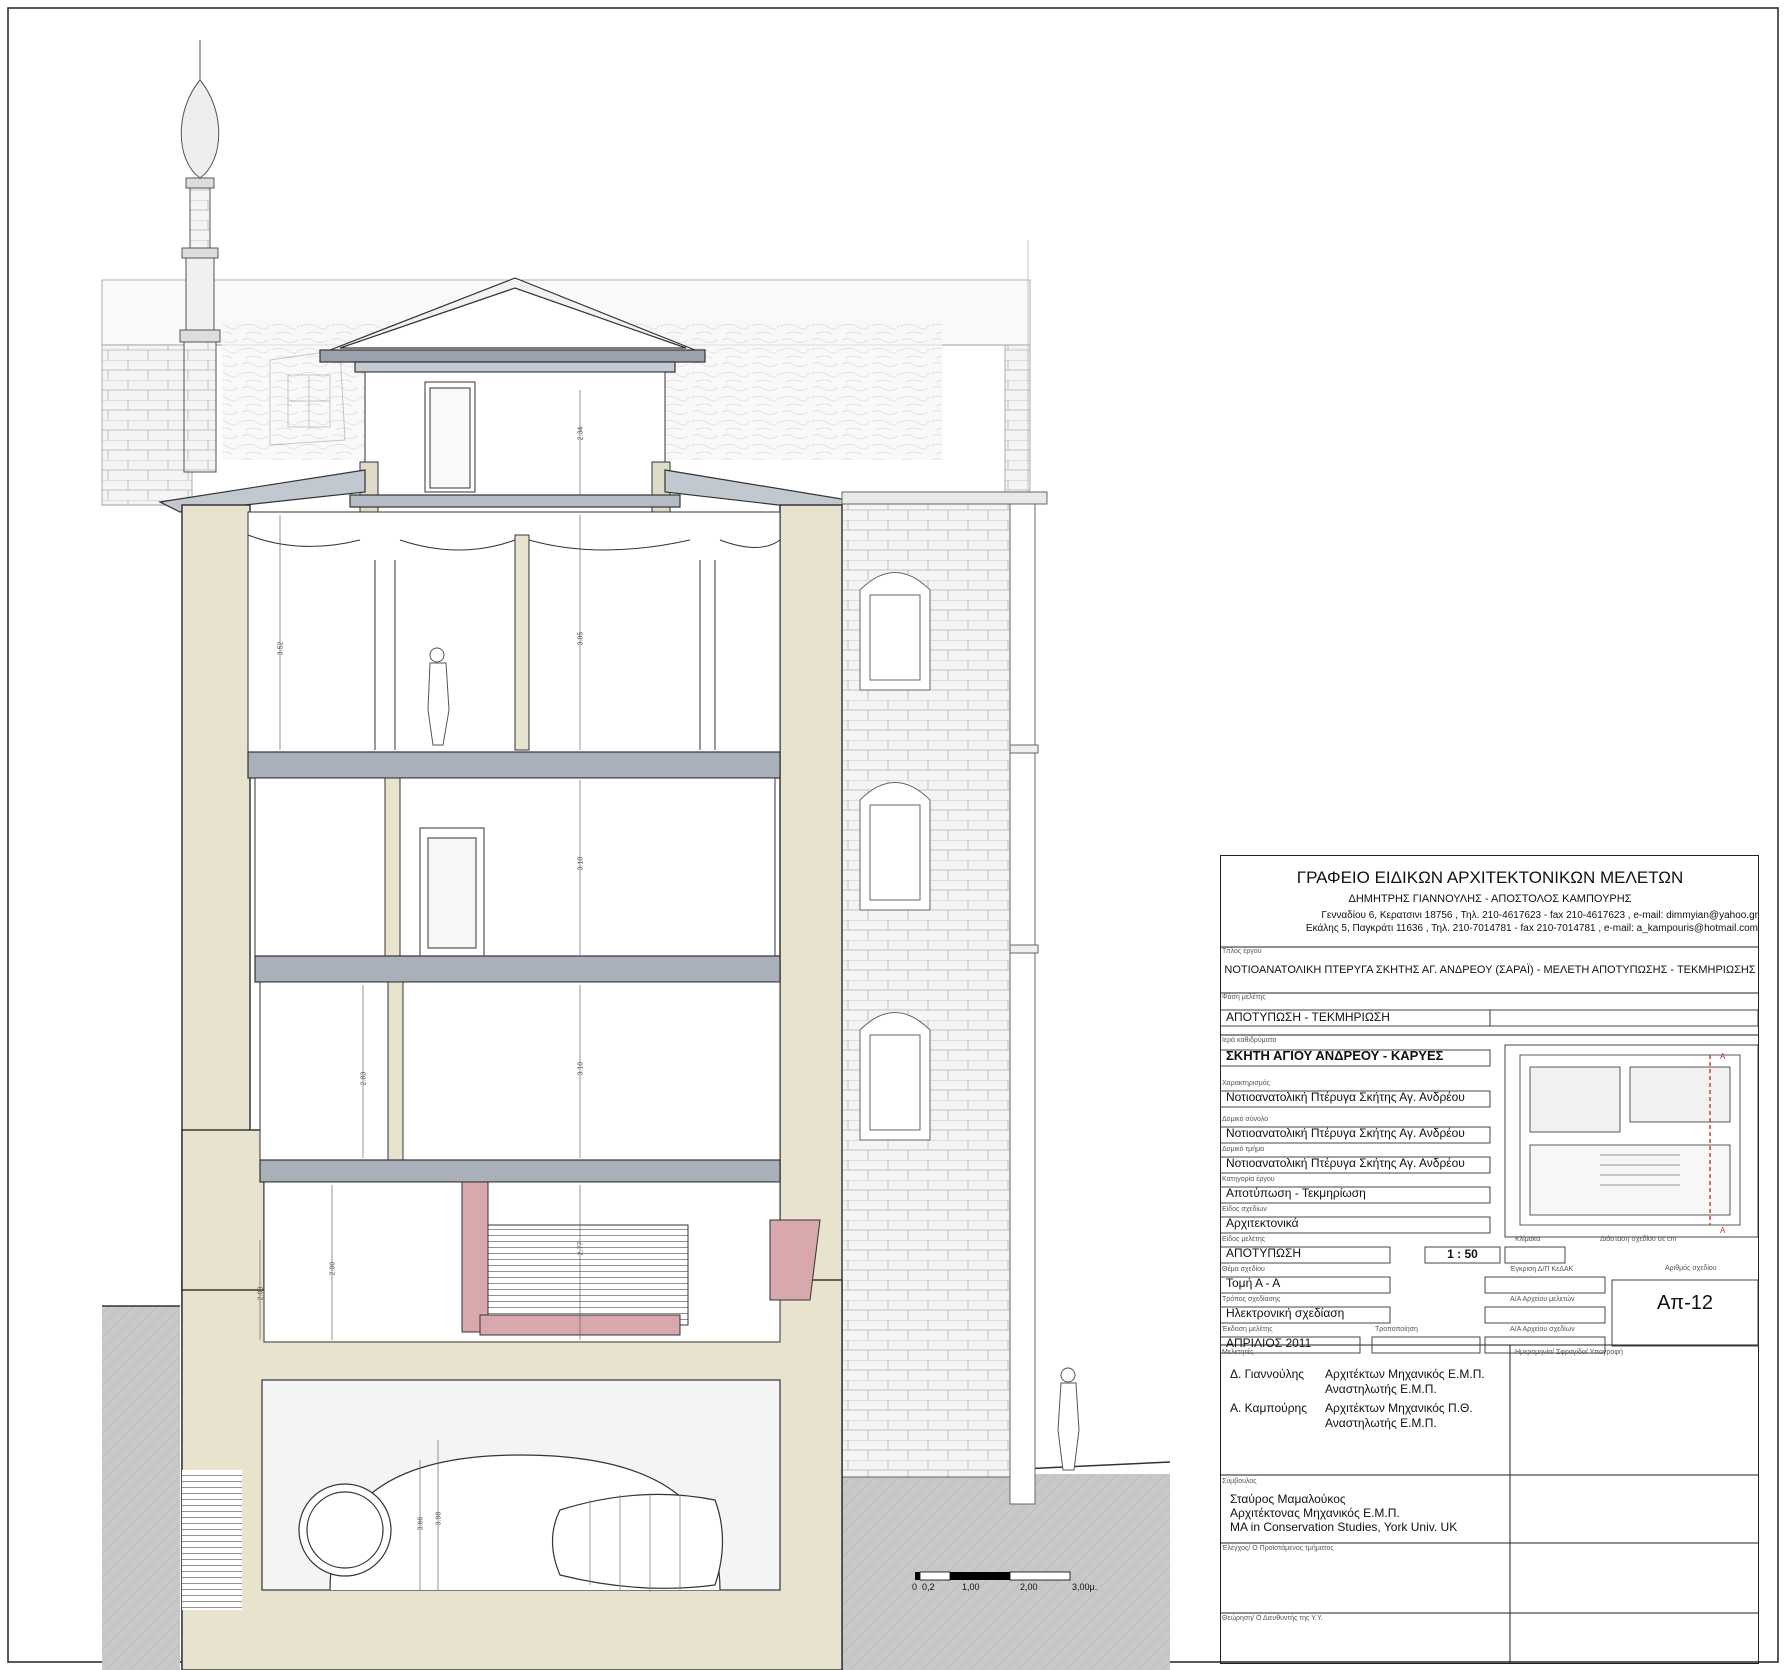 The height and width of the screenshot is (1670, 1786). What do you see at coordinates (1542, 1299) in the screenshot?
I see `archive-studies-label: Α/Α Αρχείου μελετών` at bounding box center [1542, 1299].